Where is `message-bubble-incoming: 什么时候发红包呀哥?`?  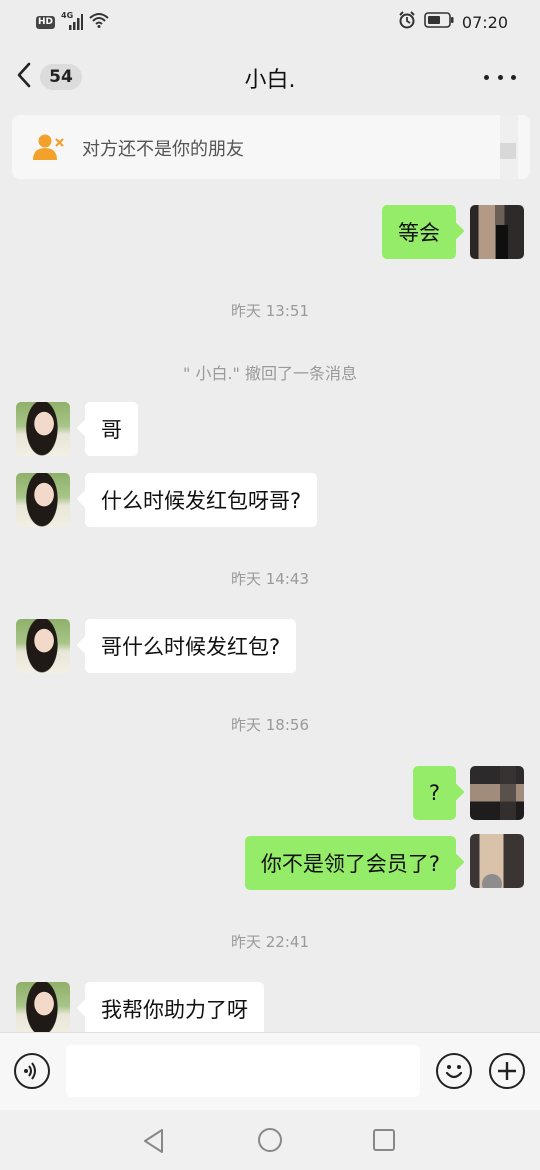 message-bubble-incoming: 什么时候发红包呀哥? is located at coordinates (201, 500).